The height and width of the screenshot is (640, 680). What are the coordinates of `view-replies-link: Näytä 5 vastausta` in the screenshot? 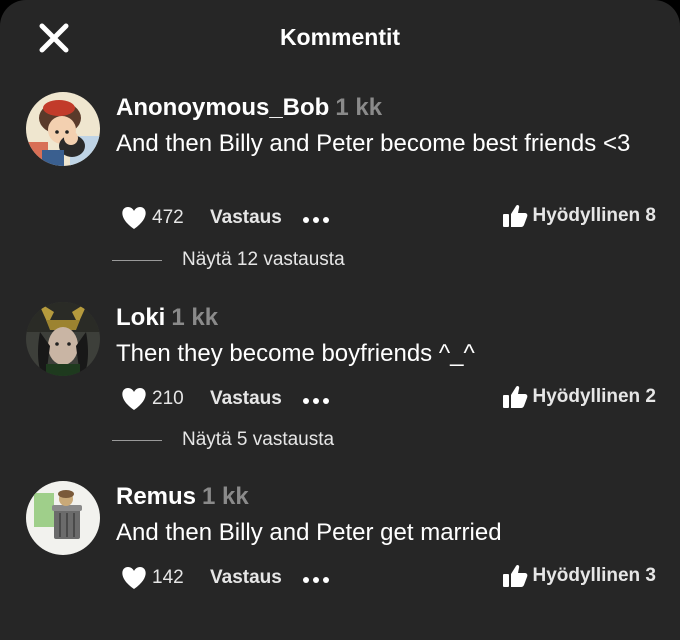 It's located at (258, 440).